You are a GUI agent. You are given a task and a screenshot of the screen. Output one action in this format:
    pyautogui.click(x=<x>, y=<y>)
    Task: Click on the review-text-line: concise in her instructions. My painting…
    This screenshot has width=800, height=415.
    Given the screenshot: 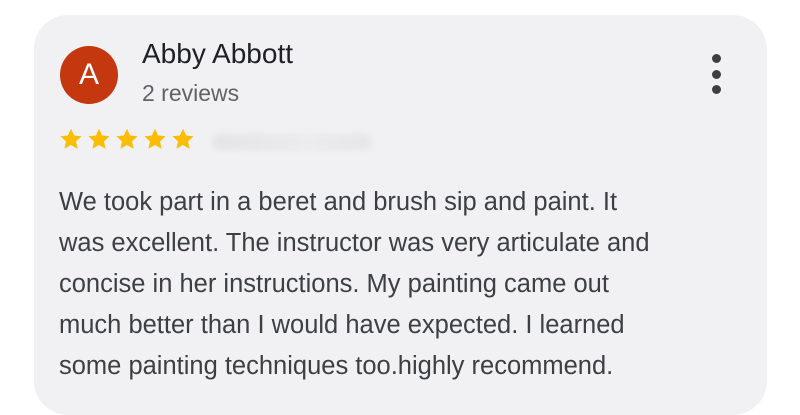 What is the action you would take?
    pyautogui.click(x=334, y=284)
    